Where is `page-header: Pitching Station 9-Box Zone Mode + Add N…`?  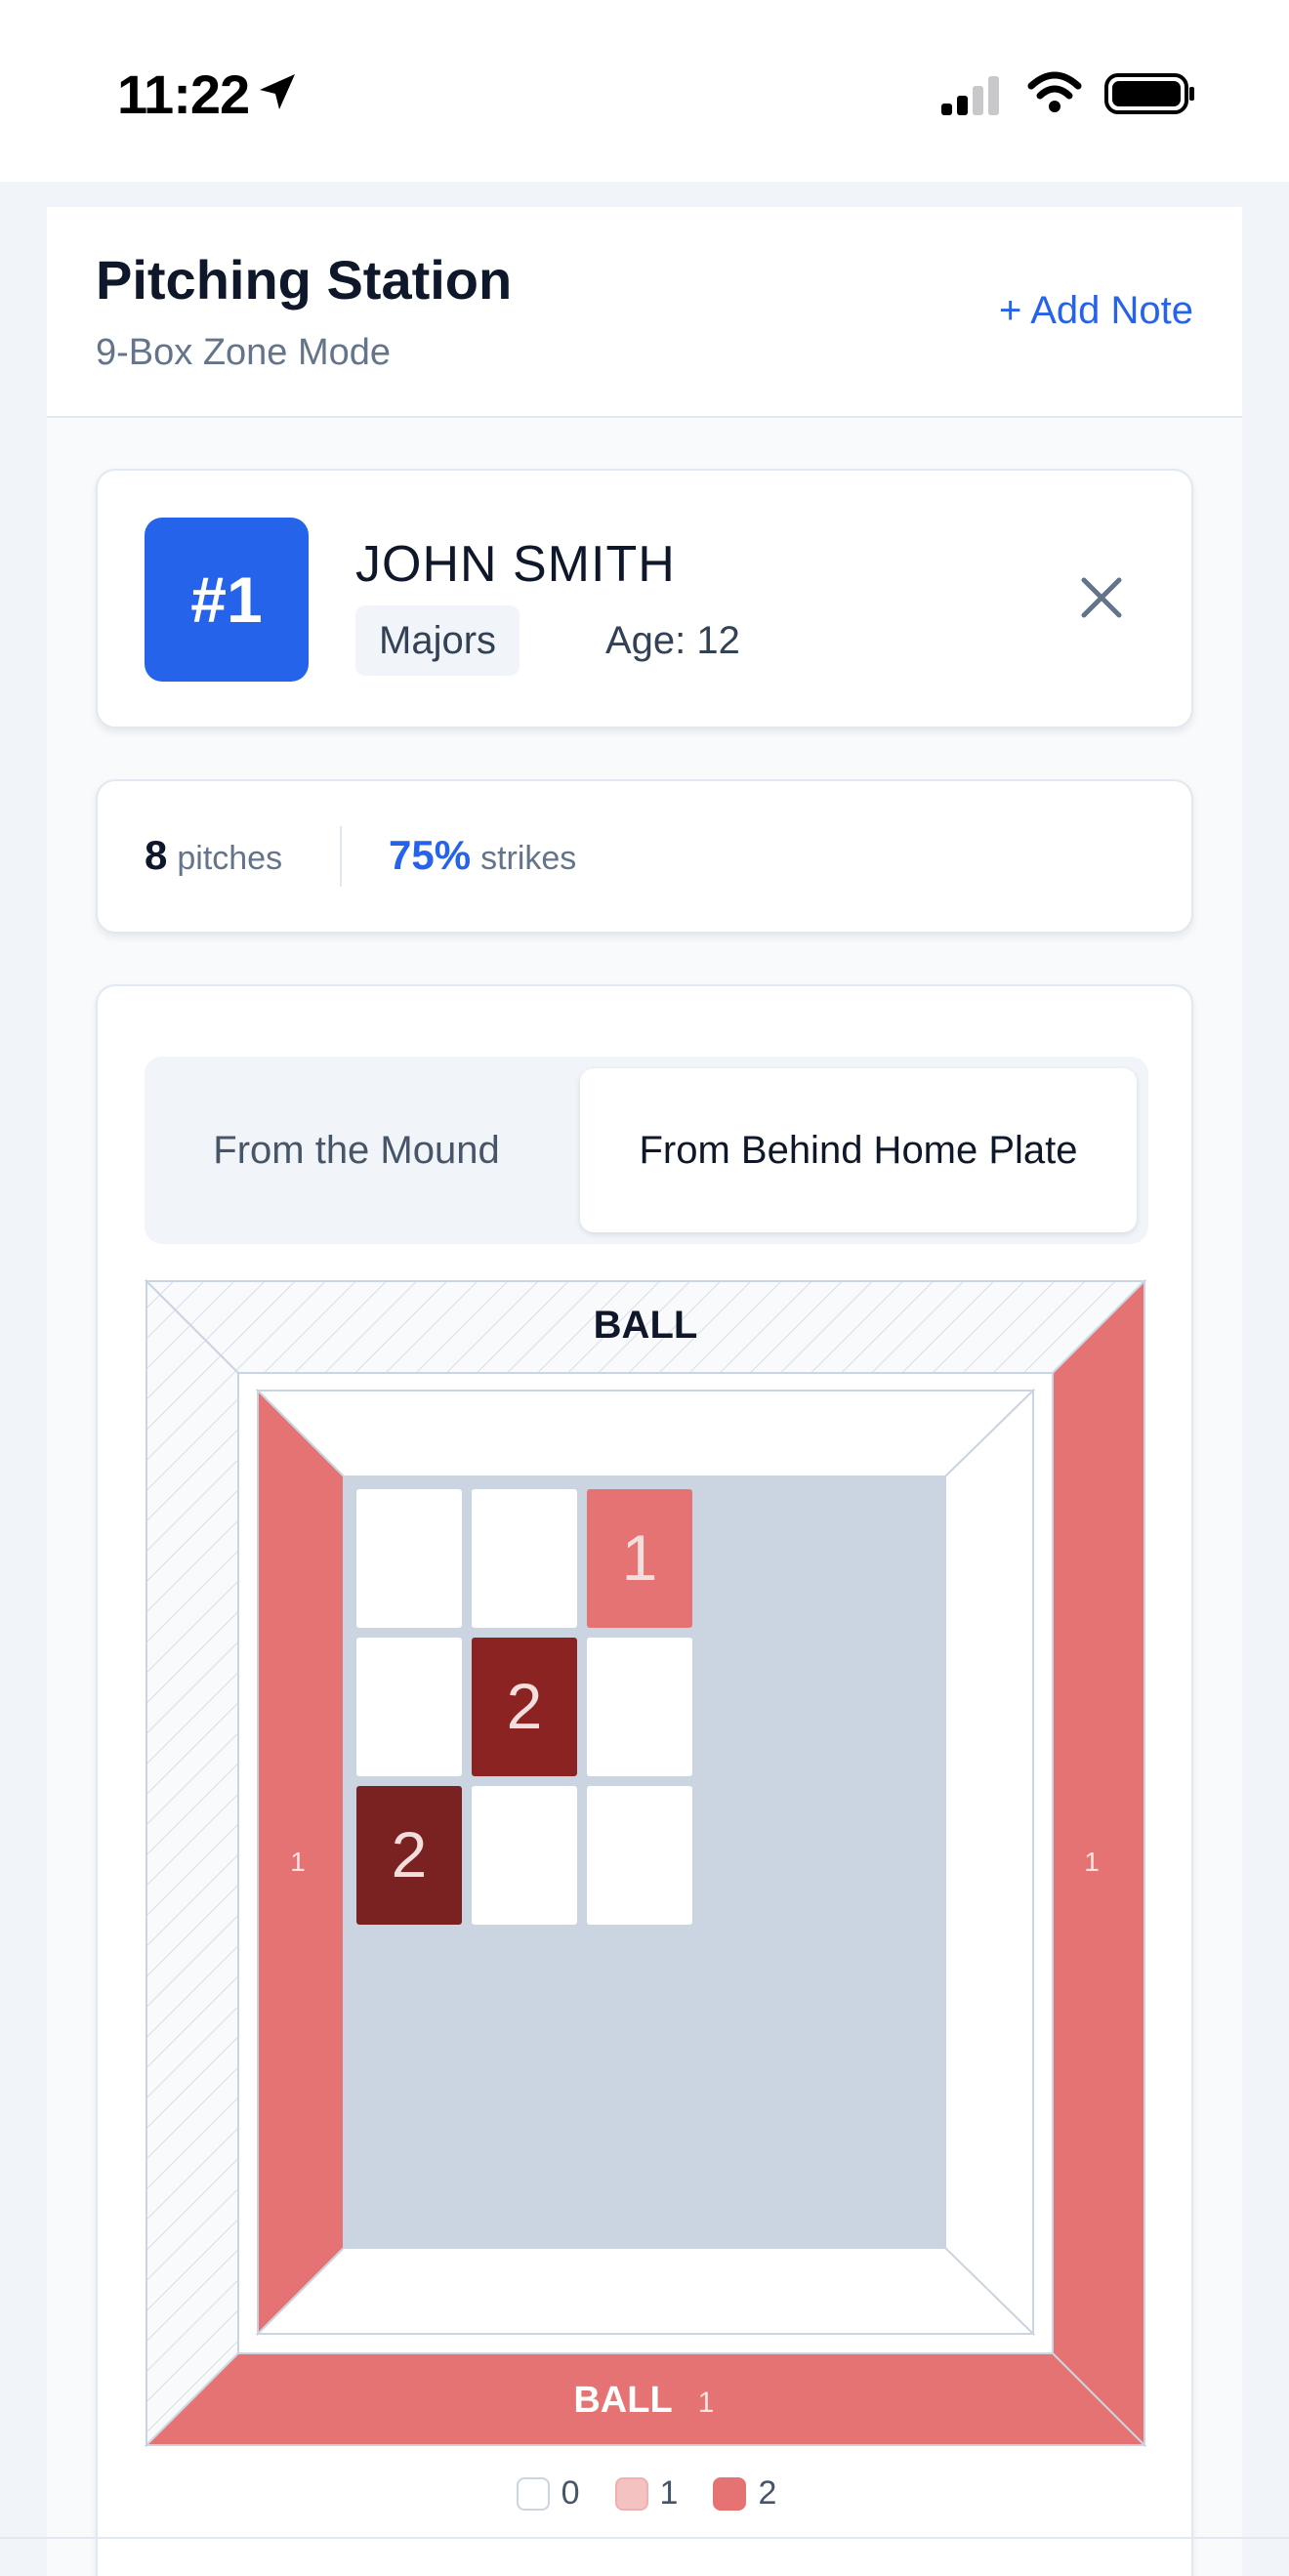
page-header: Pitching Station 9-Box Zone Mode + Add N… is located at coordinates (644, 312).